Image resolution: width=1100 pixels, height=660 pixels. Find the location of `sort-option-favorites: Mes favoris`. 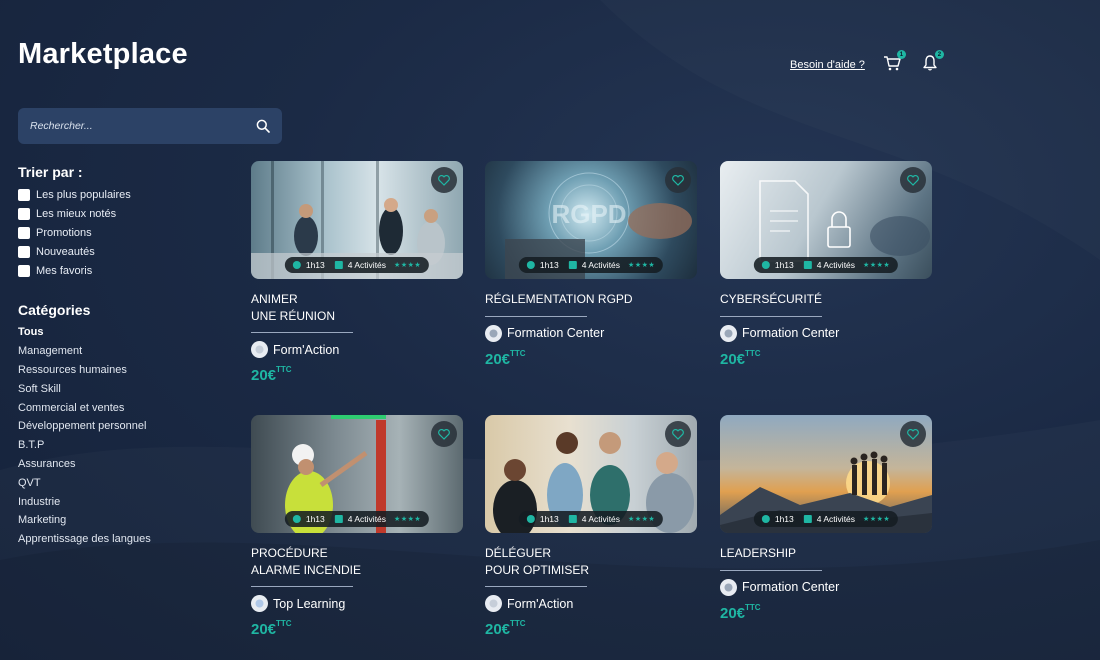

sort-option-favorites: Mes favoris is located at coordinates (74, 270).